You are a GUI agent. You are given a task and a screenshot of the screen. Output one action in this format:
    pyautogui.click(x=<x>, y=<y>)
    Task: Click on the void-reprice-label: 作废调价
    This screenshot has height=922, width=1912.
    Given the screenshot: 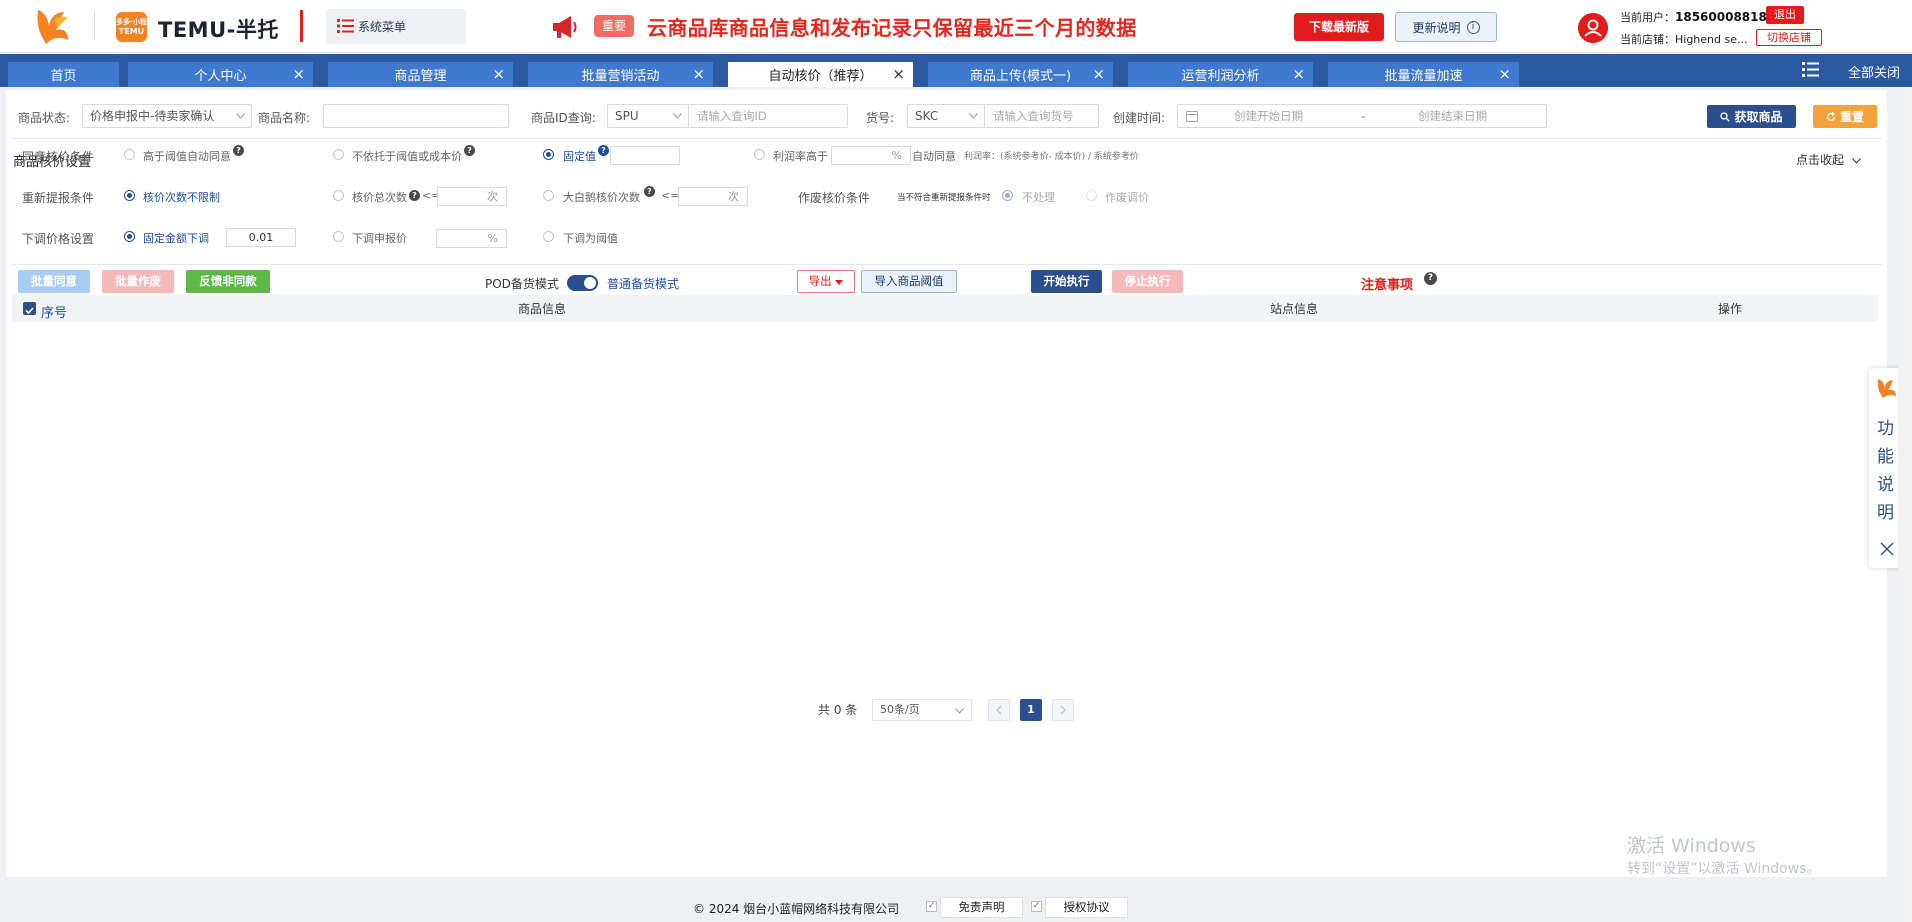 What is the action you would take?
    pyautogui.click(x=1127, y=197)
    